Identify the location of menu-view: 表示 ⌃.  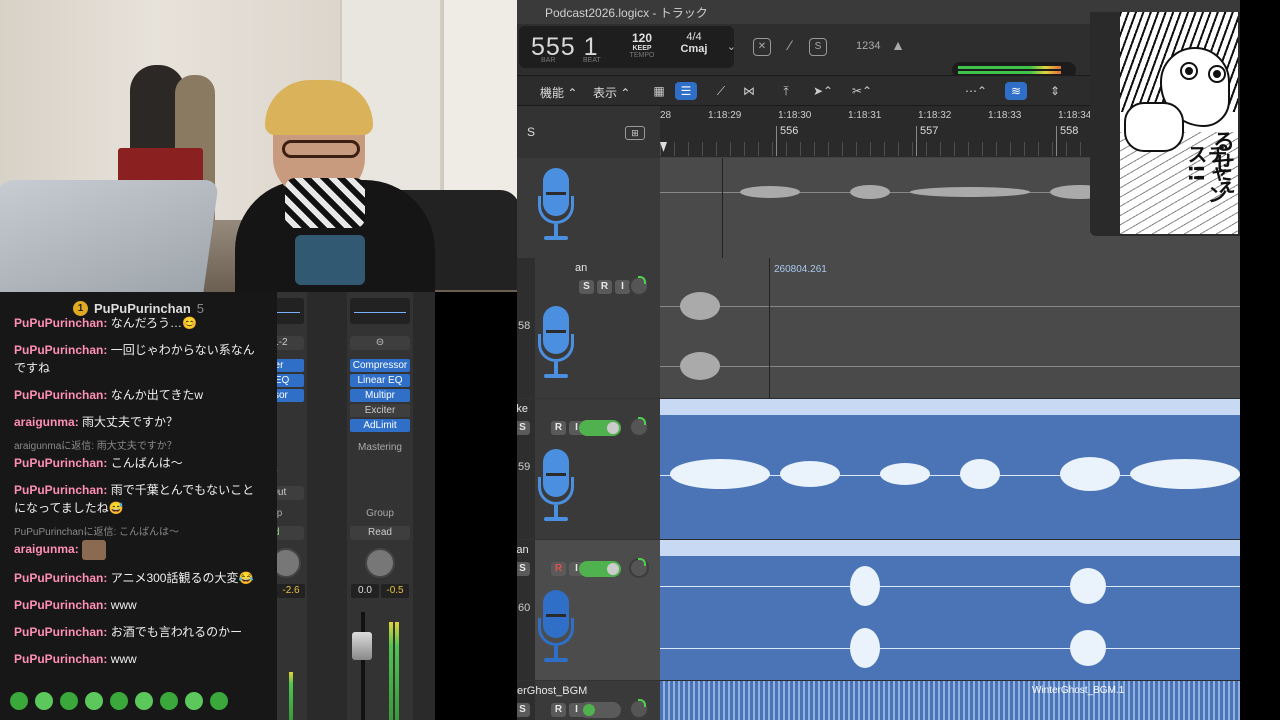
(611, 92).